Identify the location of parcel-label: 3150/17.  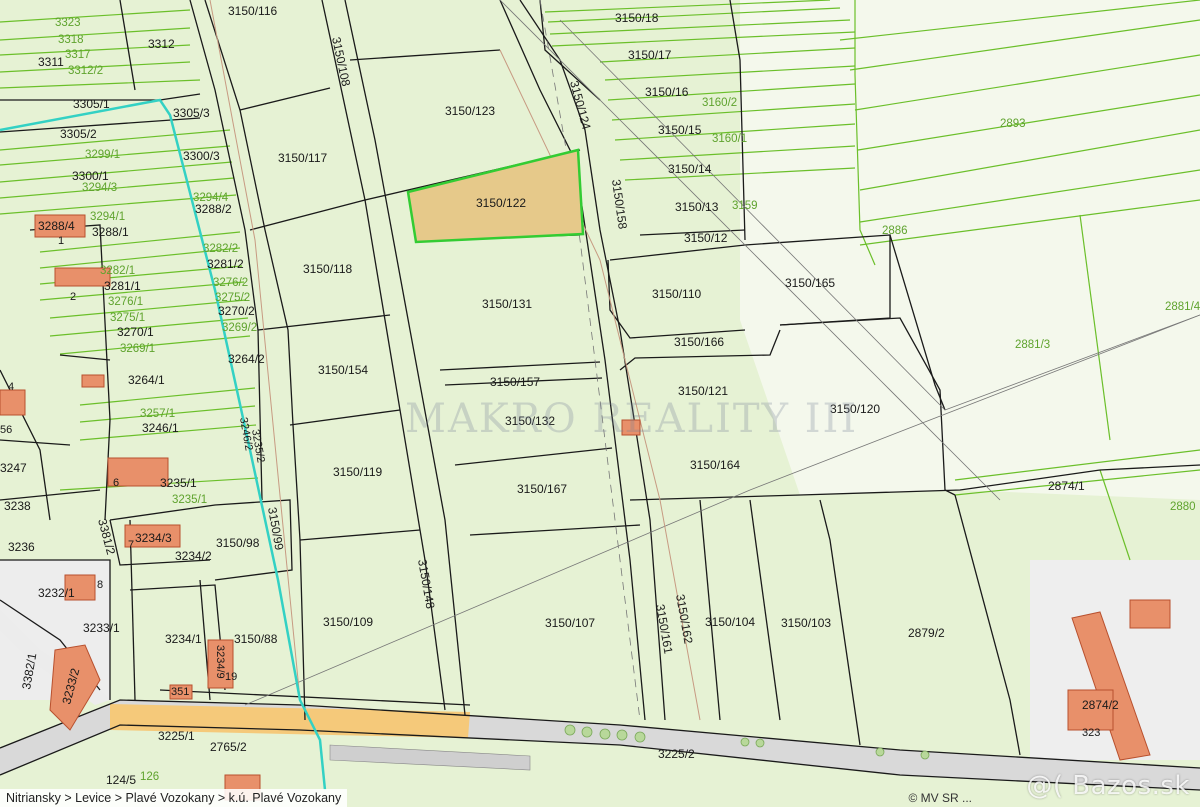
(650, 55).